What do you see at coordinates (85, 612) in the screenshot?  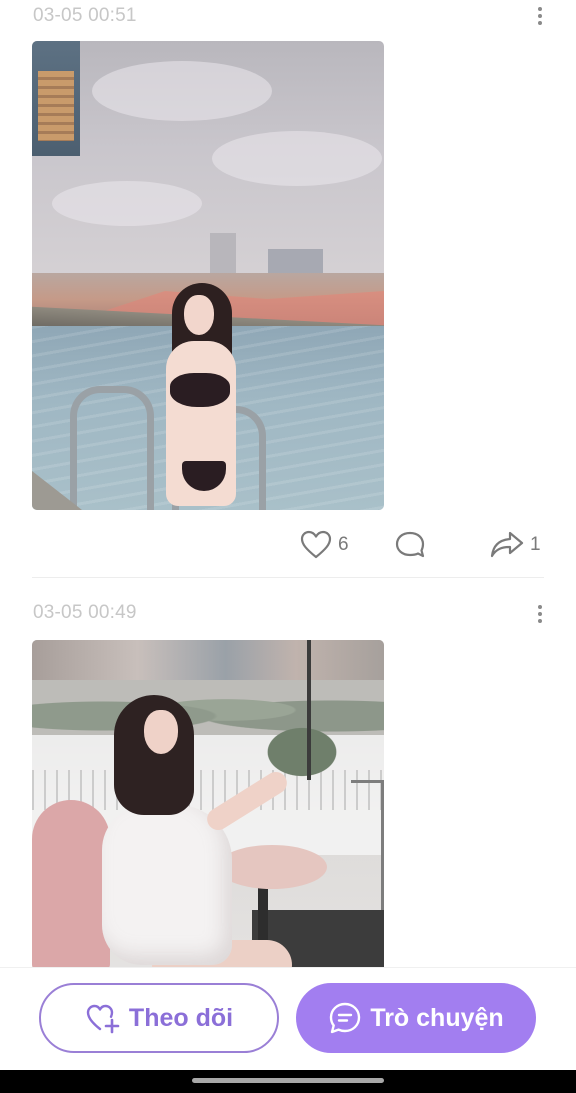 I see `post-timestamp: 03-05 00:49` at bounding box center [85, 612].